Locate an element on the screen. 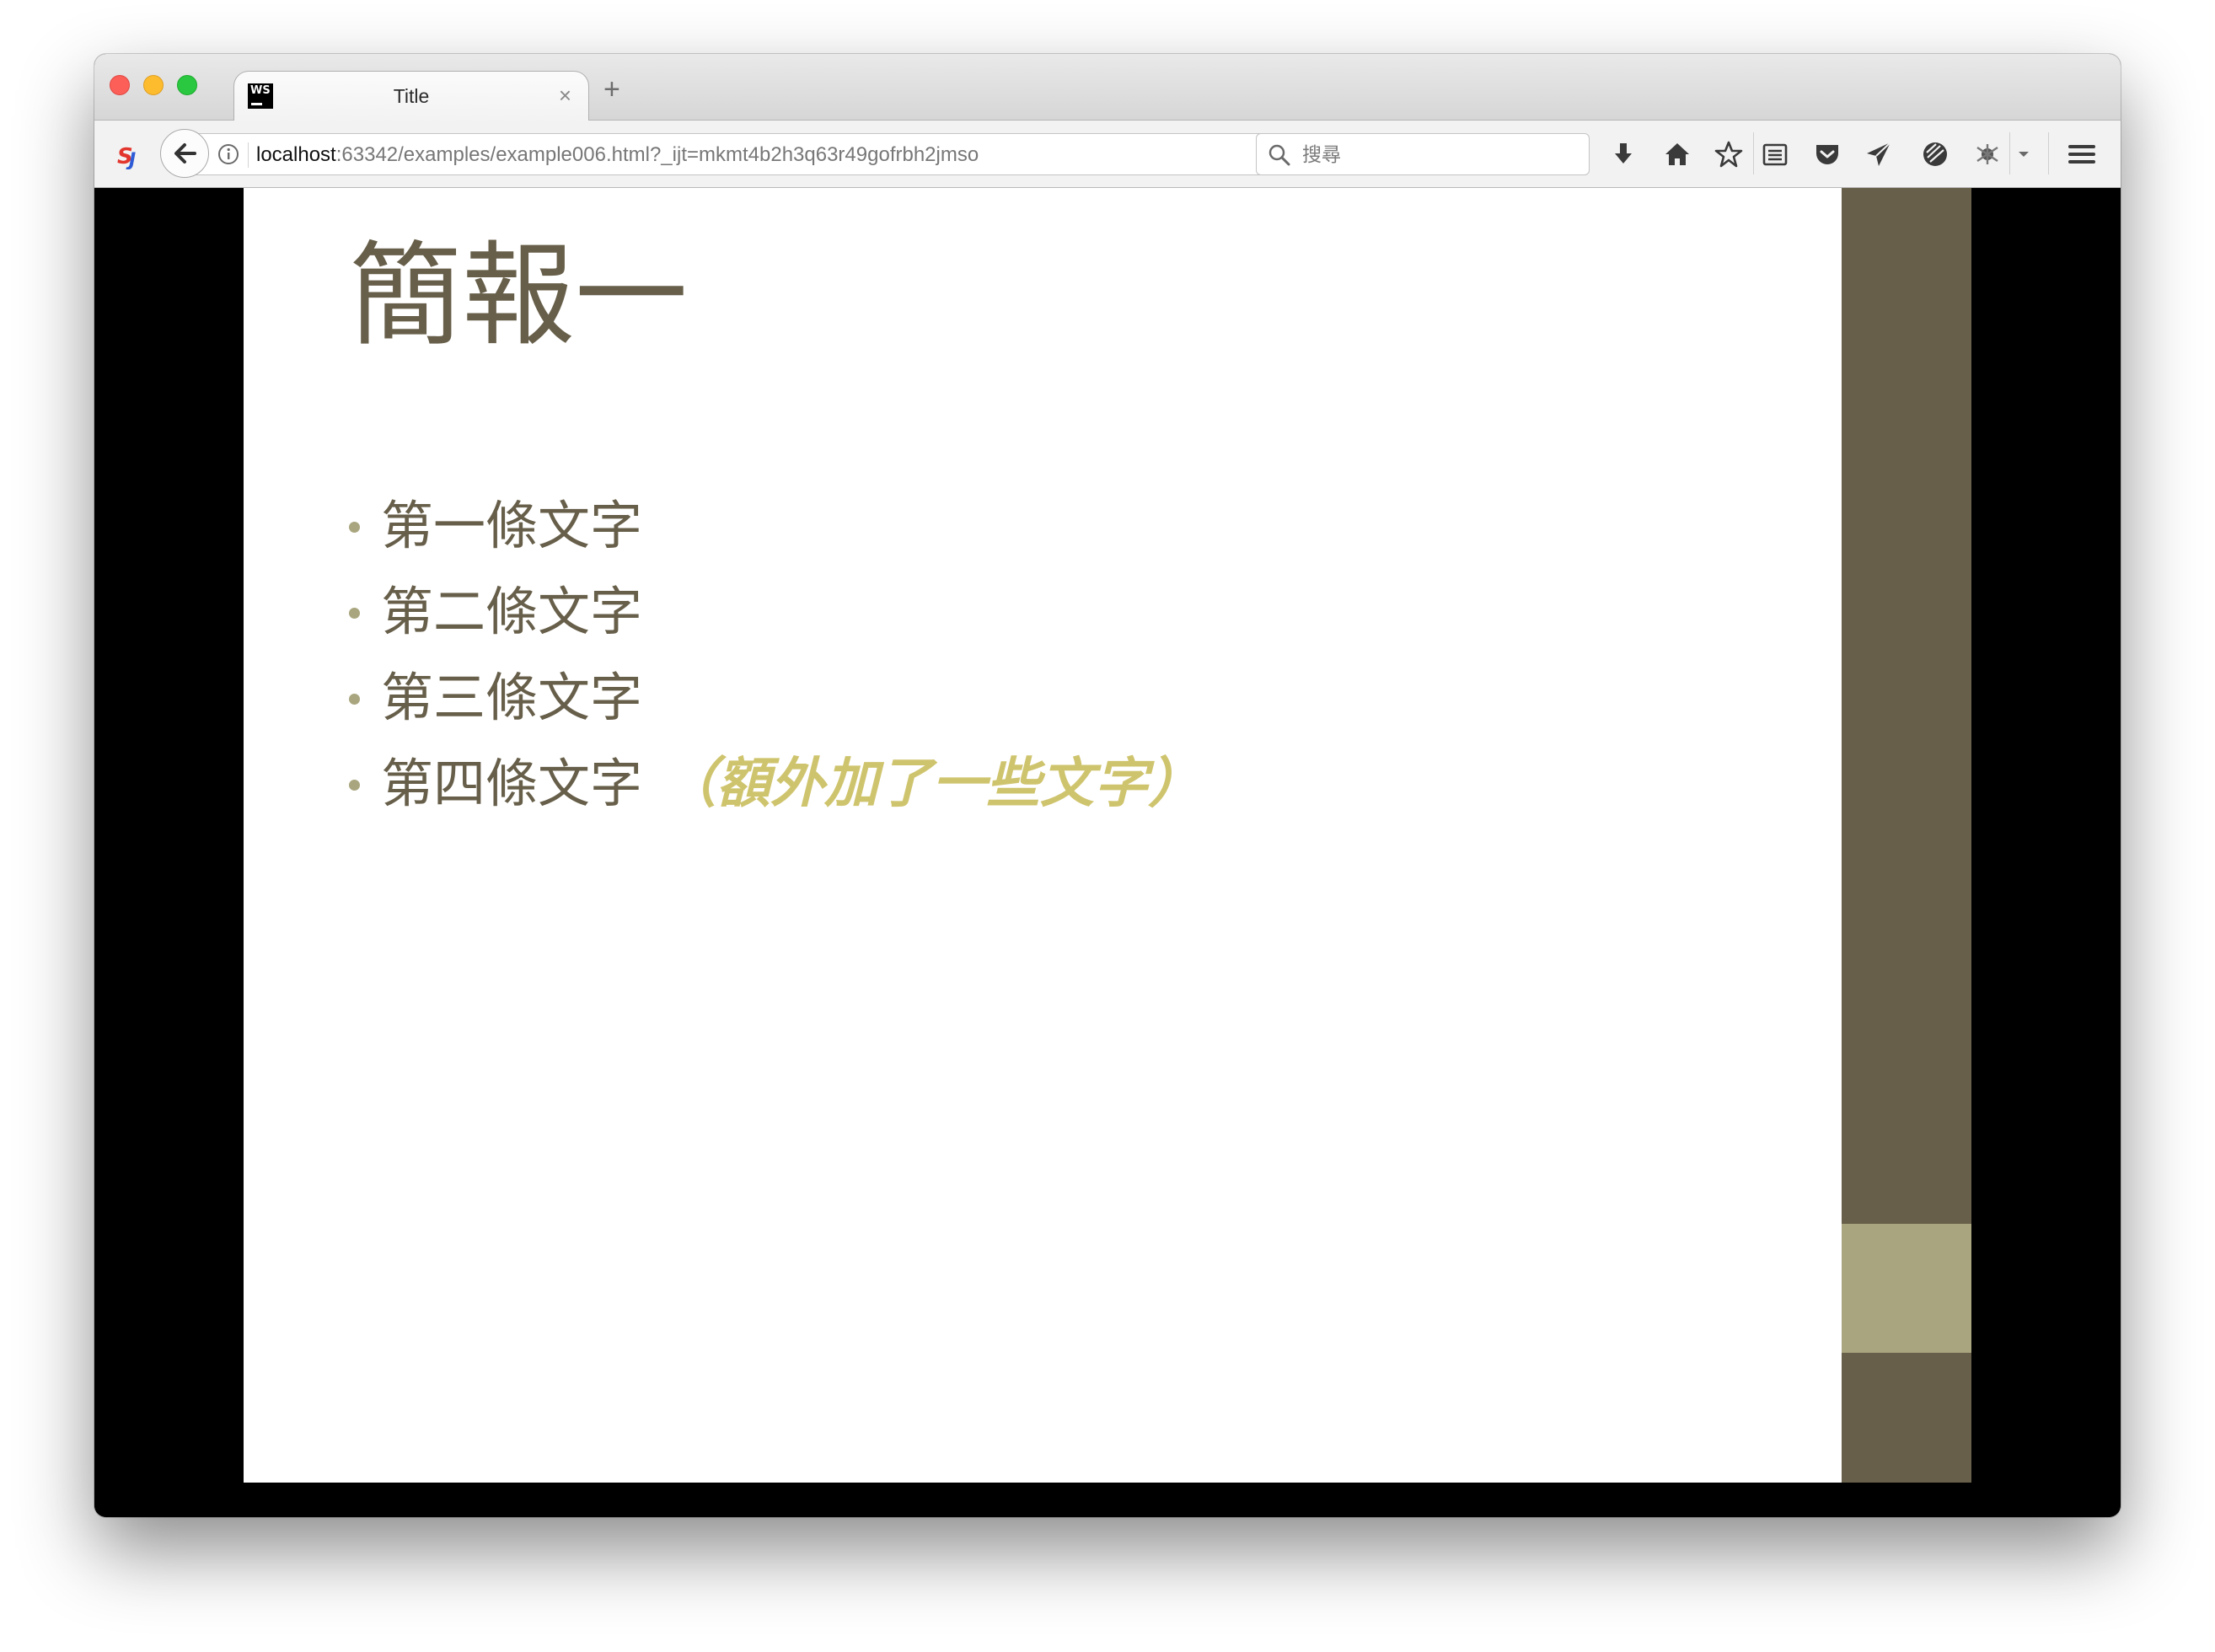  bullet-text: 第一條文字 is located at coordinates (512, 525).